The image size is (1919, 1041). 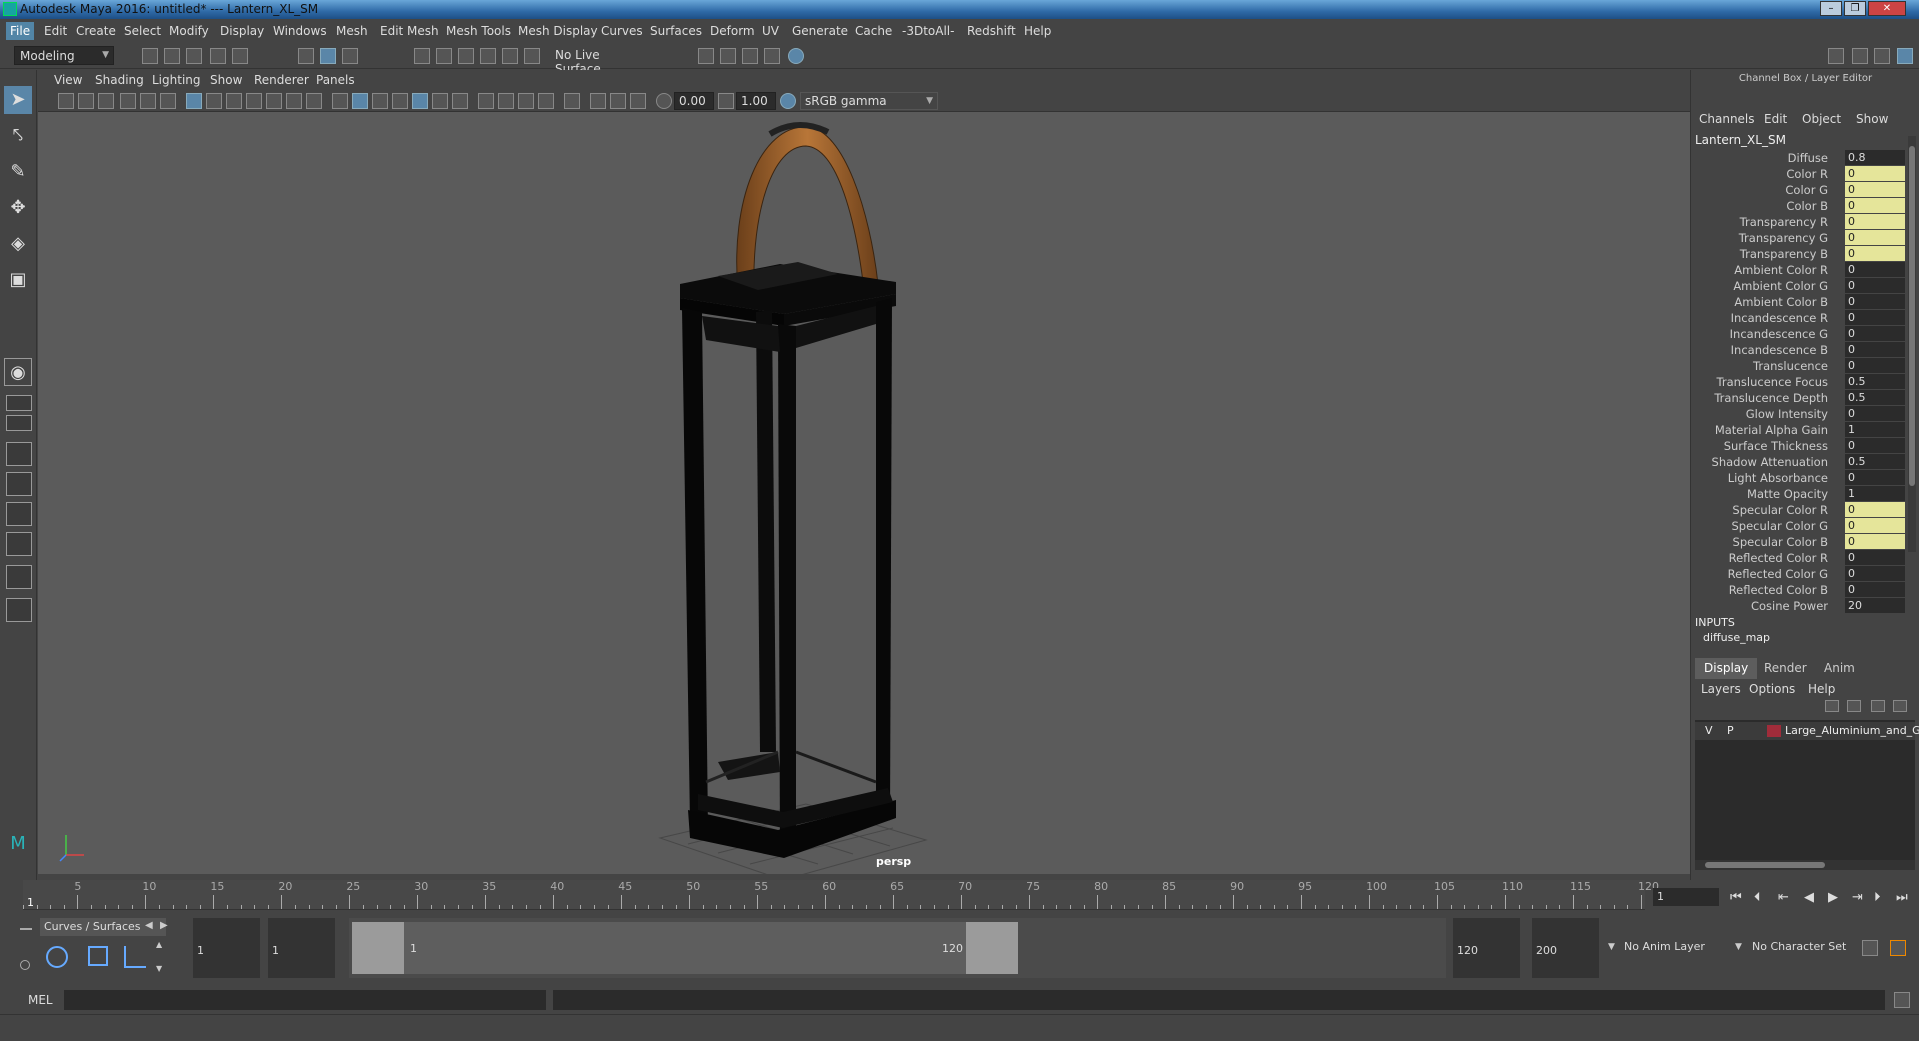 What do you see at coordinates (68, 80) in the screenshot?
I see `panel-menu-view: View` at bounding box center [68, 80].